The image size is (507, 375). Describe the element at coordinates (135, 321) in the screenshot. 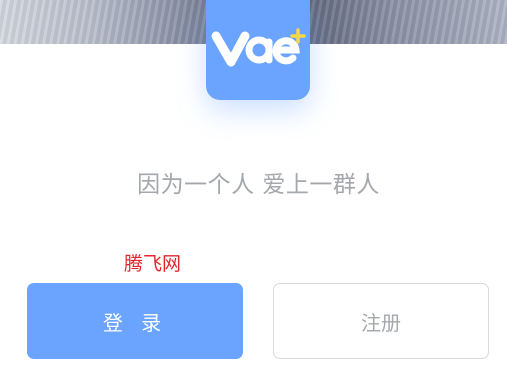

I see `login-button: 登 录` at that location.